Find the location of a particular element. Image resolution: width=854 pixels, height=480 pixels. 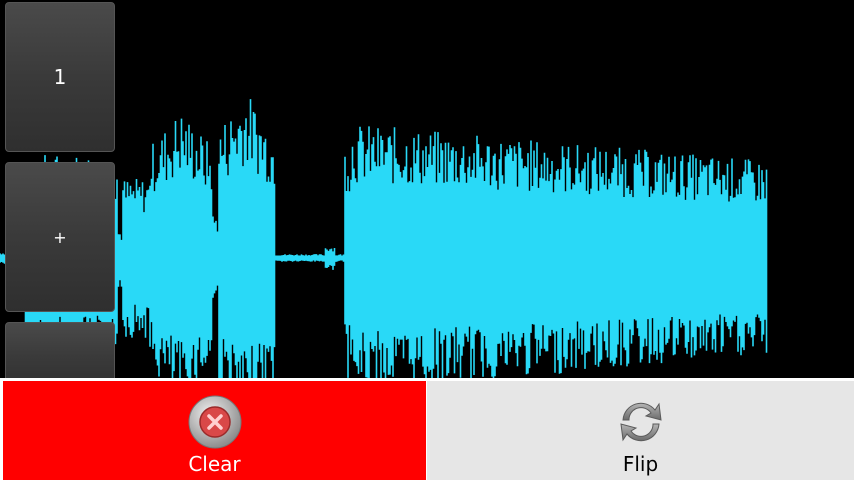

clear-label: Clear is located at coordinates (214, 464).